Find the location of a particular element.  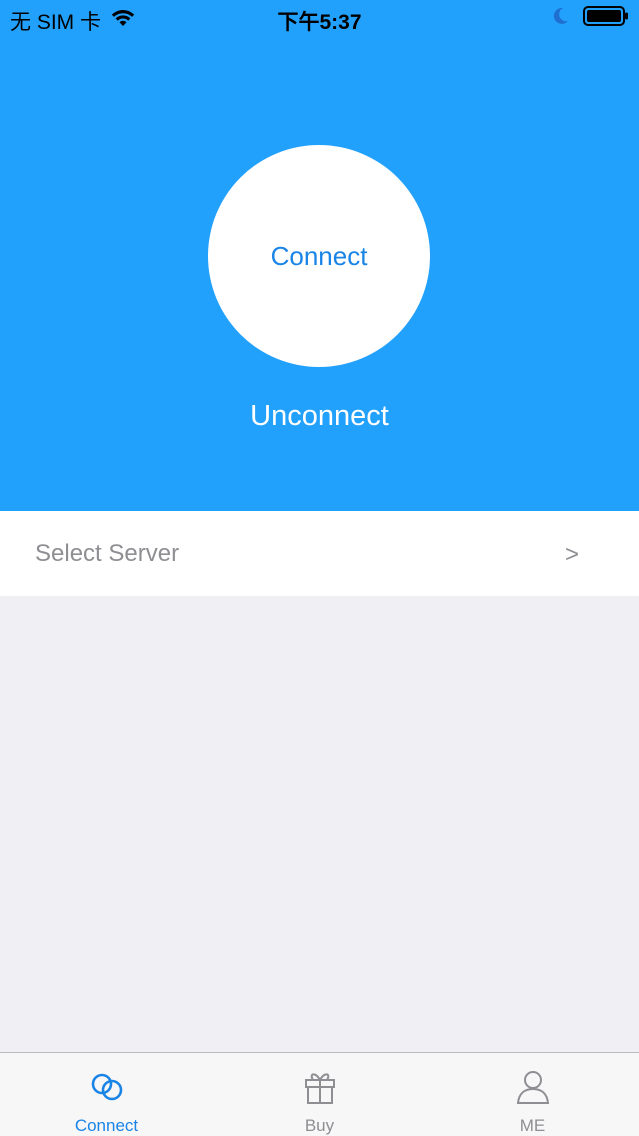

tab-buy-label: Buy is located at coordinates (319, 1125).